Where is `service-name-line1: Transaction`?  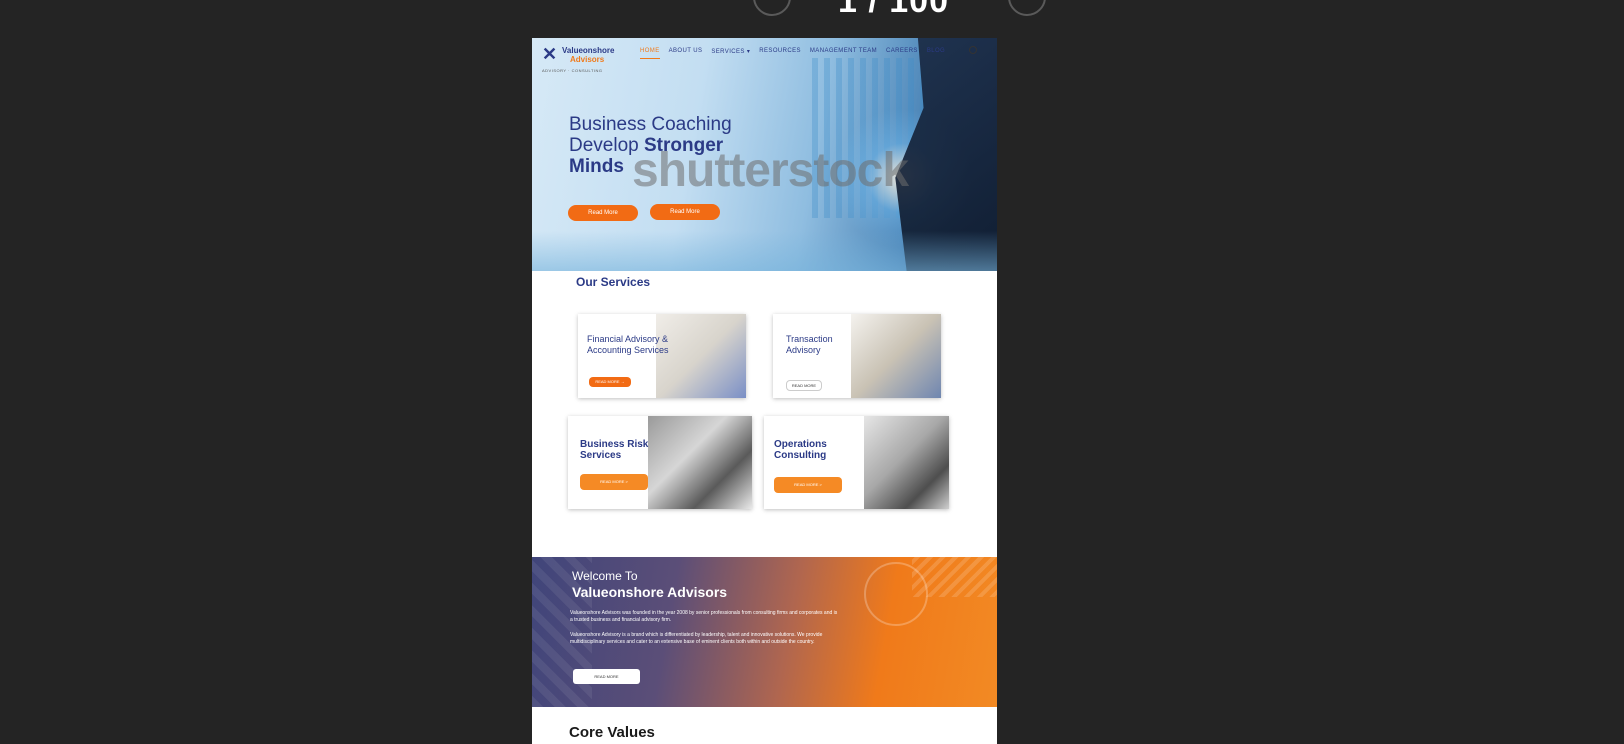 service-name-line1: Transaction is located at coordinates (809, 339).